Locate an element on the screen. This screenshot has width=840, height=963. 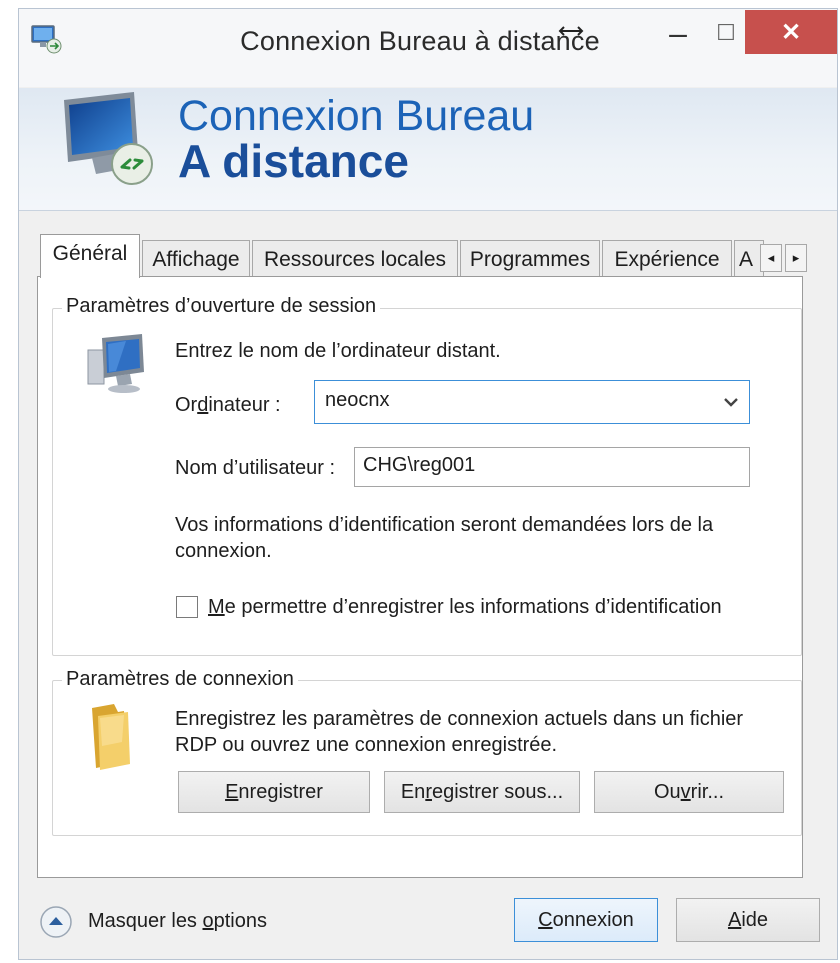
tab-scroll-right-button: ▸ is located at coordinates (796, 258).